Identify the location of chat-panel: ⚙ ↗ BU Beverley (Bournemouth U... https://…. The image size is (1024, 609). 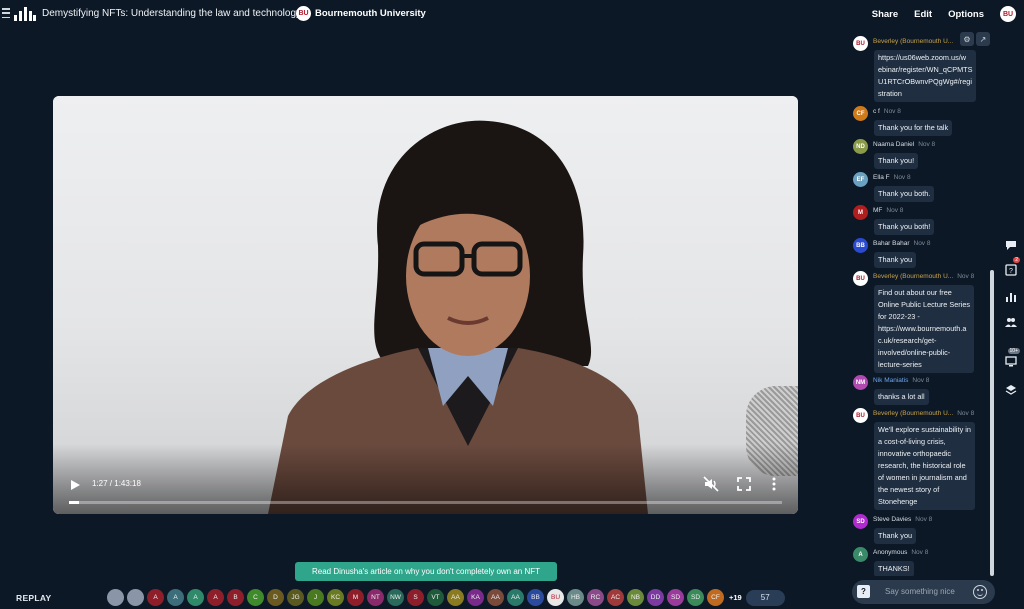
(920, 302).